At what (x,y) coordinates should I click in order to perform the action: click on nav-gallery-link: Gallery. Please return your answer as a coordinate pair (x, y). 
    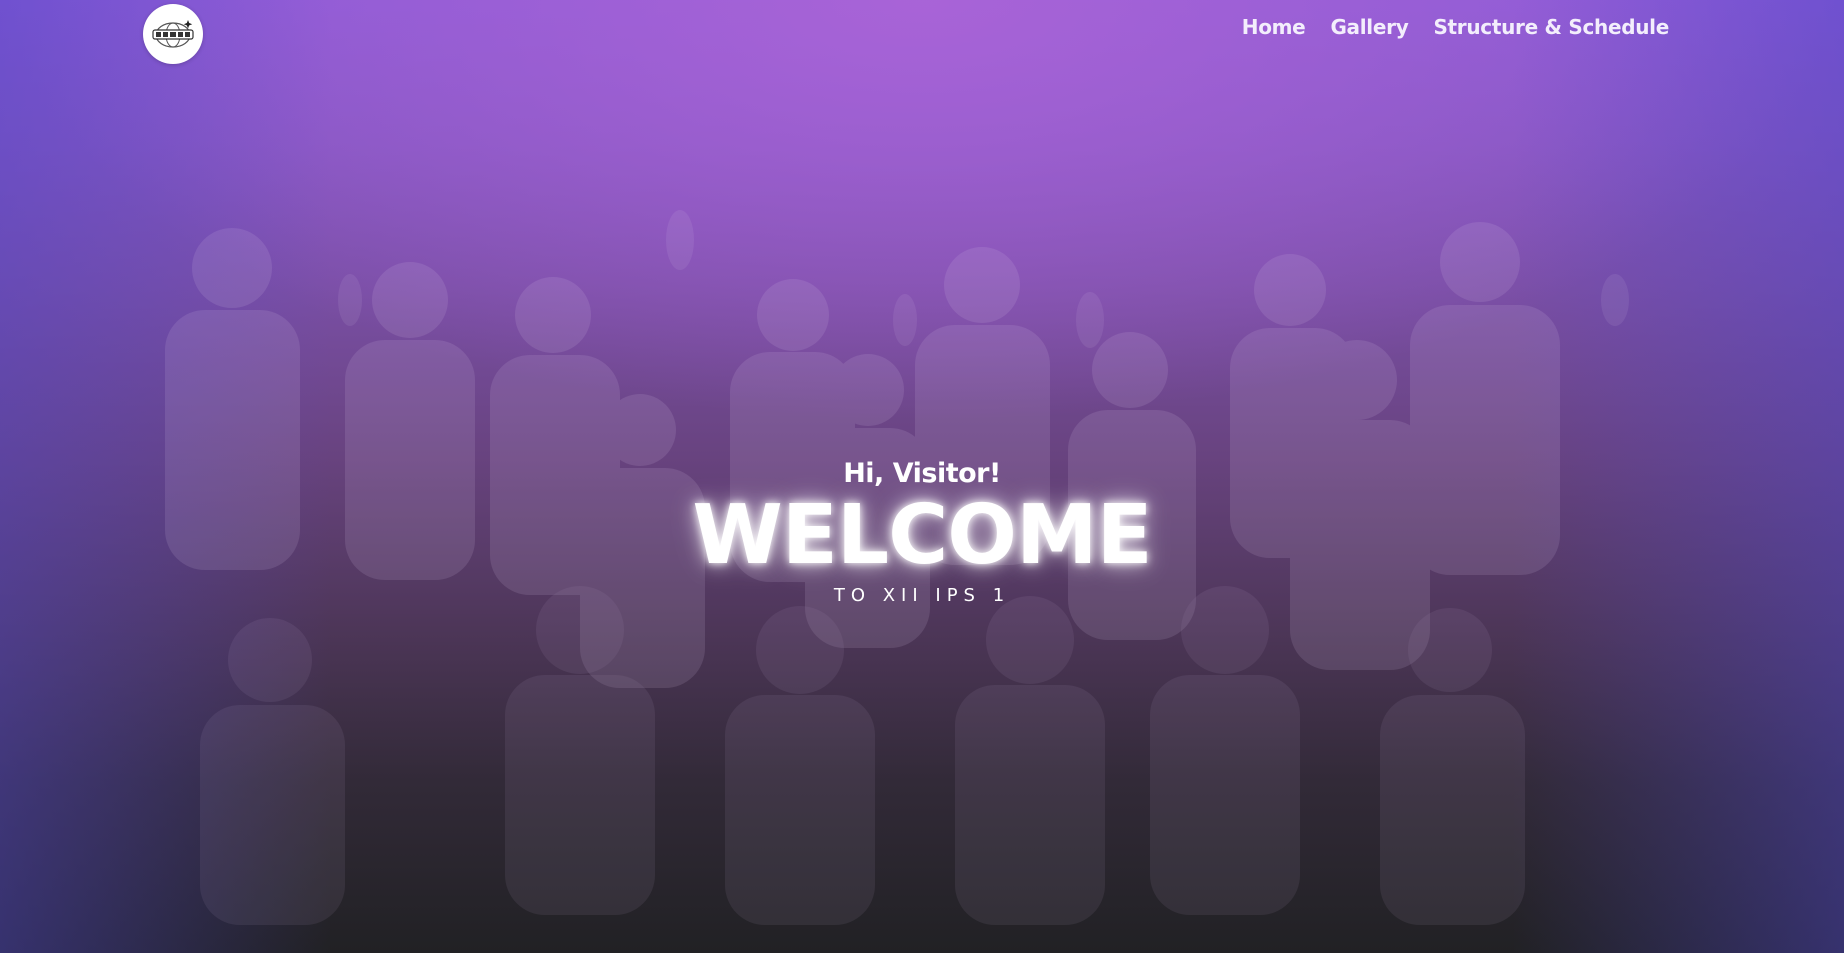
    Looking at the image, I should click on (1369, 27).